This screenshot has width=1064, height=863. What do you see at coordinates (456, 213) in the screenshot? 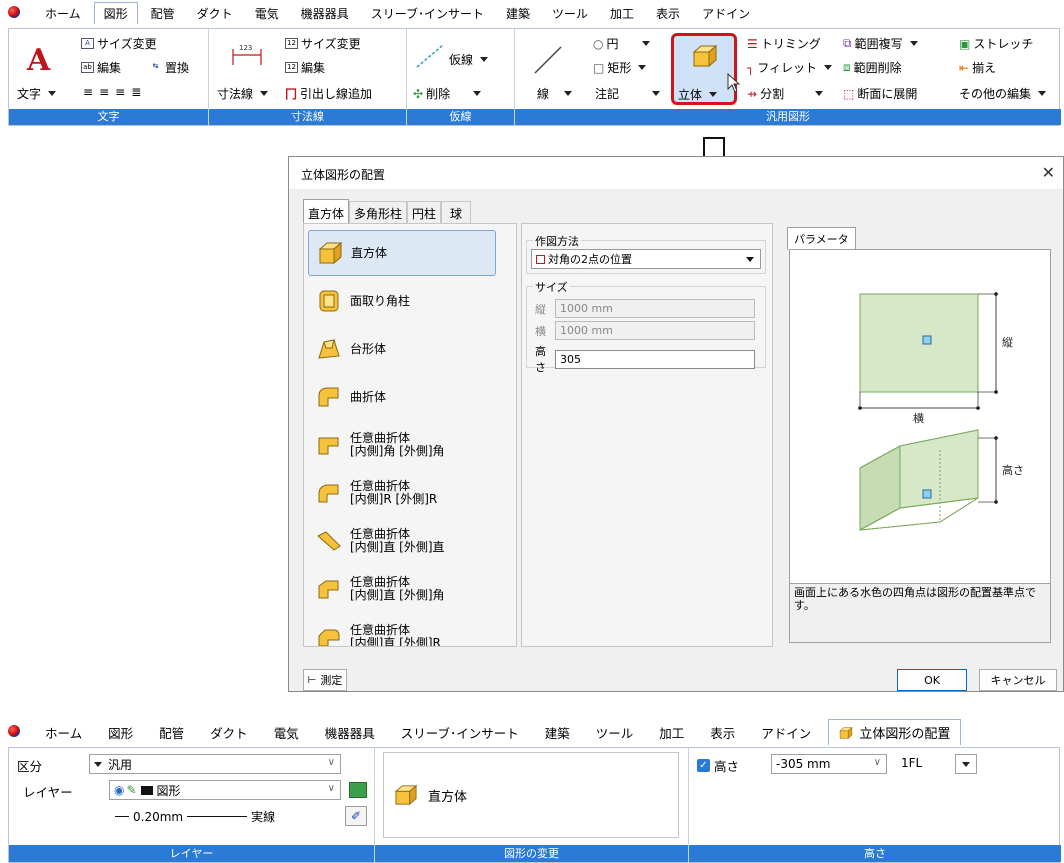
I see `tab-sphere: 球` at bounding box center [456, 213].